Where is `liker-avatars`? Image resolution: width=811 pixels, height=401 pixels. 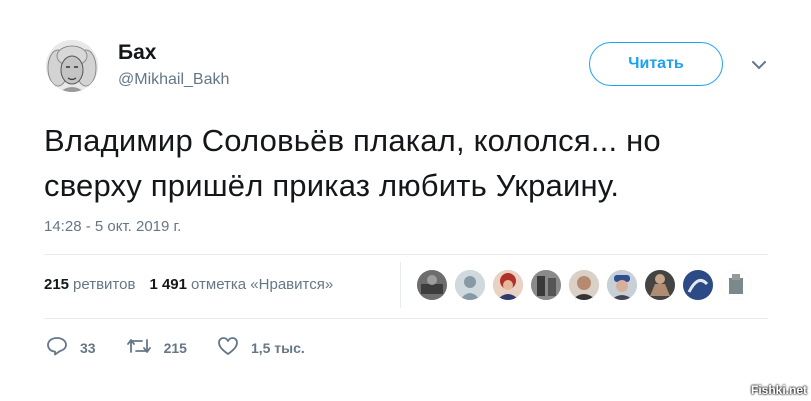
liker-avatars is located at coordinates (588, 285).